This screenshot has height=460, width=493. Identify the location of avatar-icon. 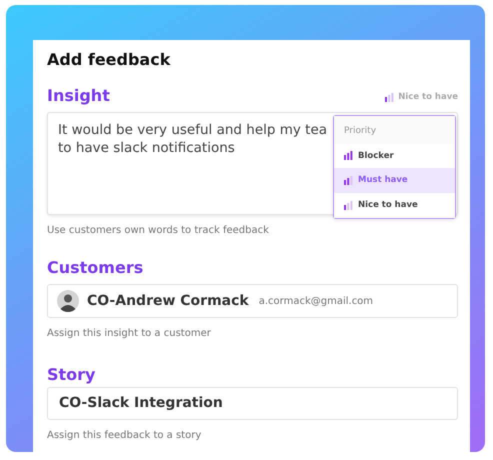
(68, 301).